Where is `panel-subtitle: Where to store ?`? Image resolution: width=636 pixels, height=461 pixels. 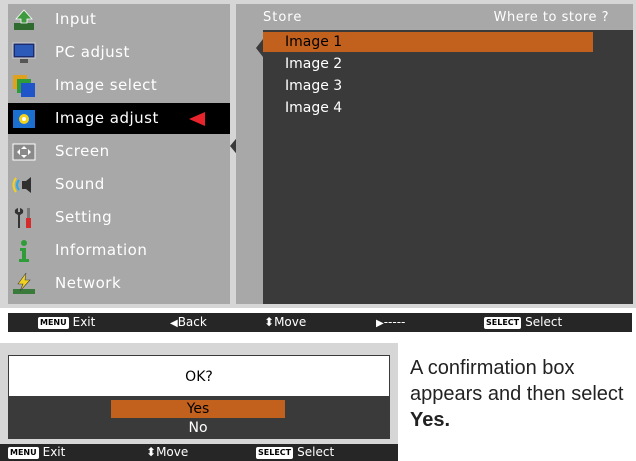 panel-subtitle: Where to store ? is located at coordinates (551, 17).